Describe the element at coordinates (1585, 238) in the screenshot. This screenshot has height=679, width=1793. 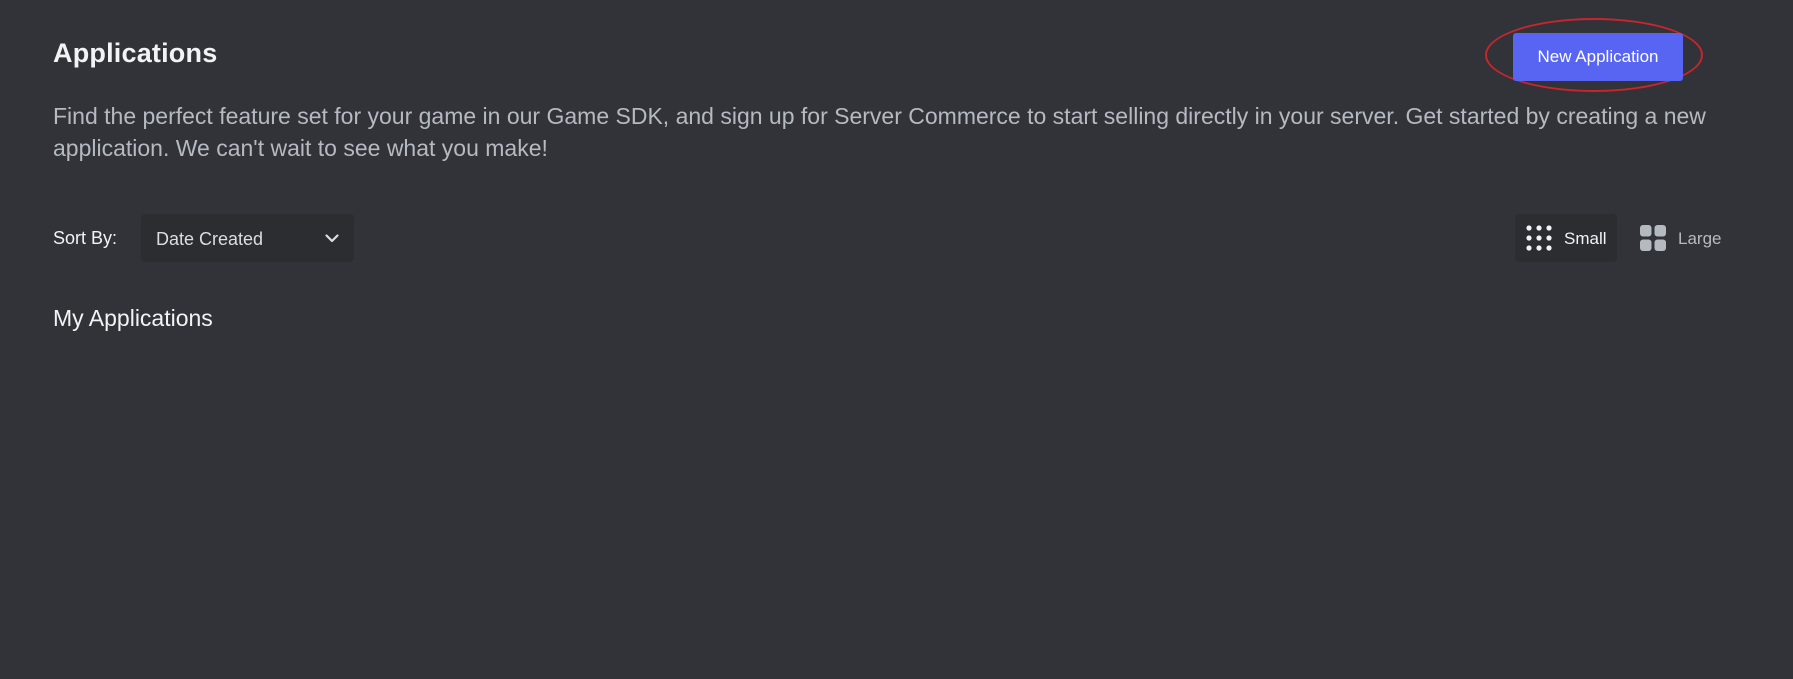
I see `view-small-label: Small` at that location.